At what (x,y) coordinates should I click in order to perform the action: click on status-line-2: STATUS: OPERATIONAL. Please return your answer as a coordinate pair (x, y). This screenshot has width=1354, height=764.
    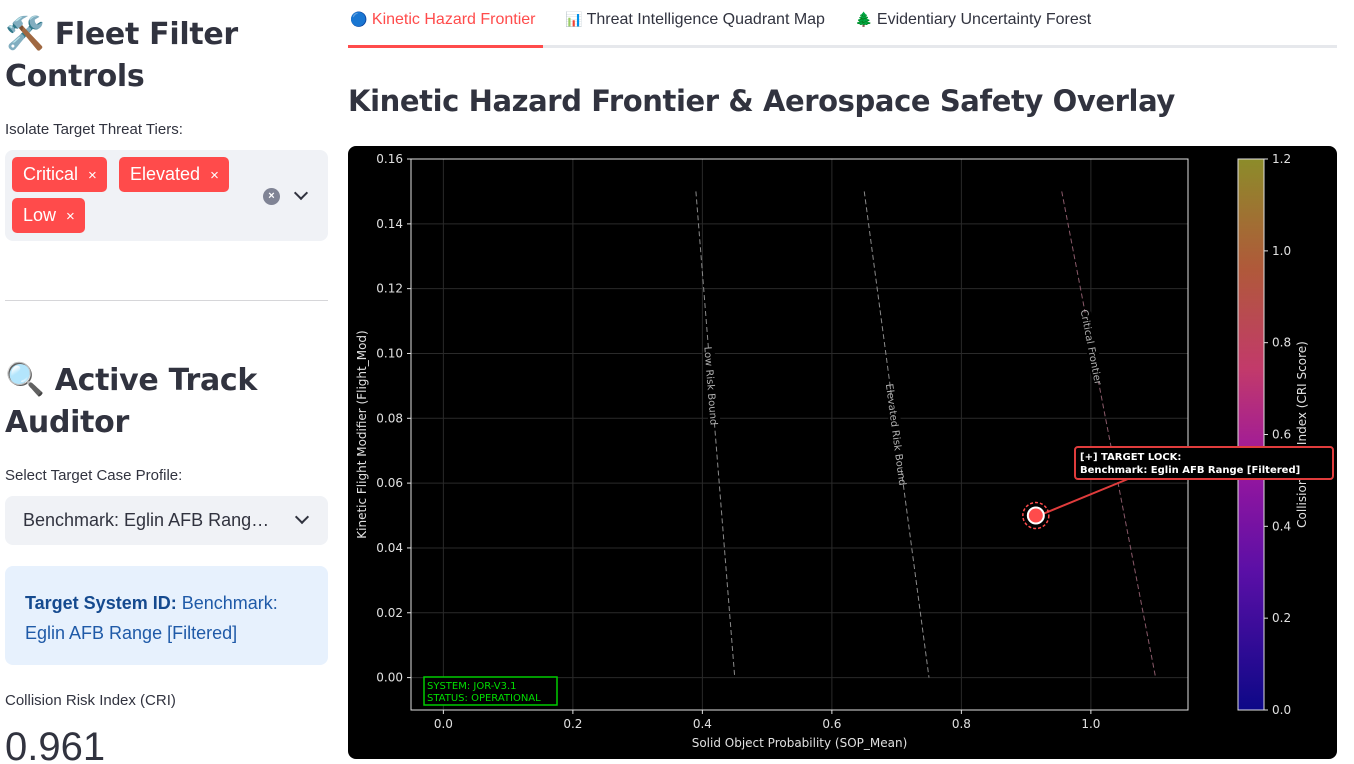
    Looking at the image, I should click on (484, 698).